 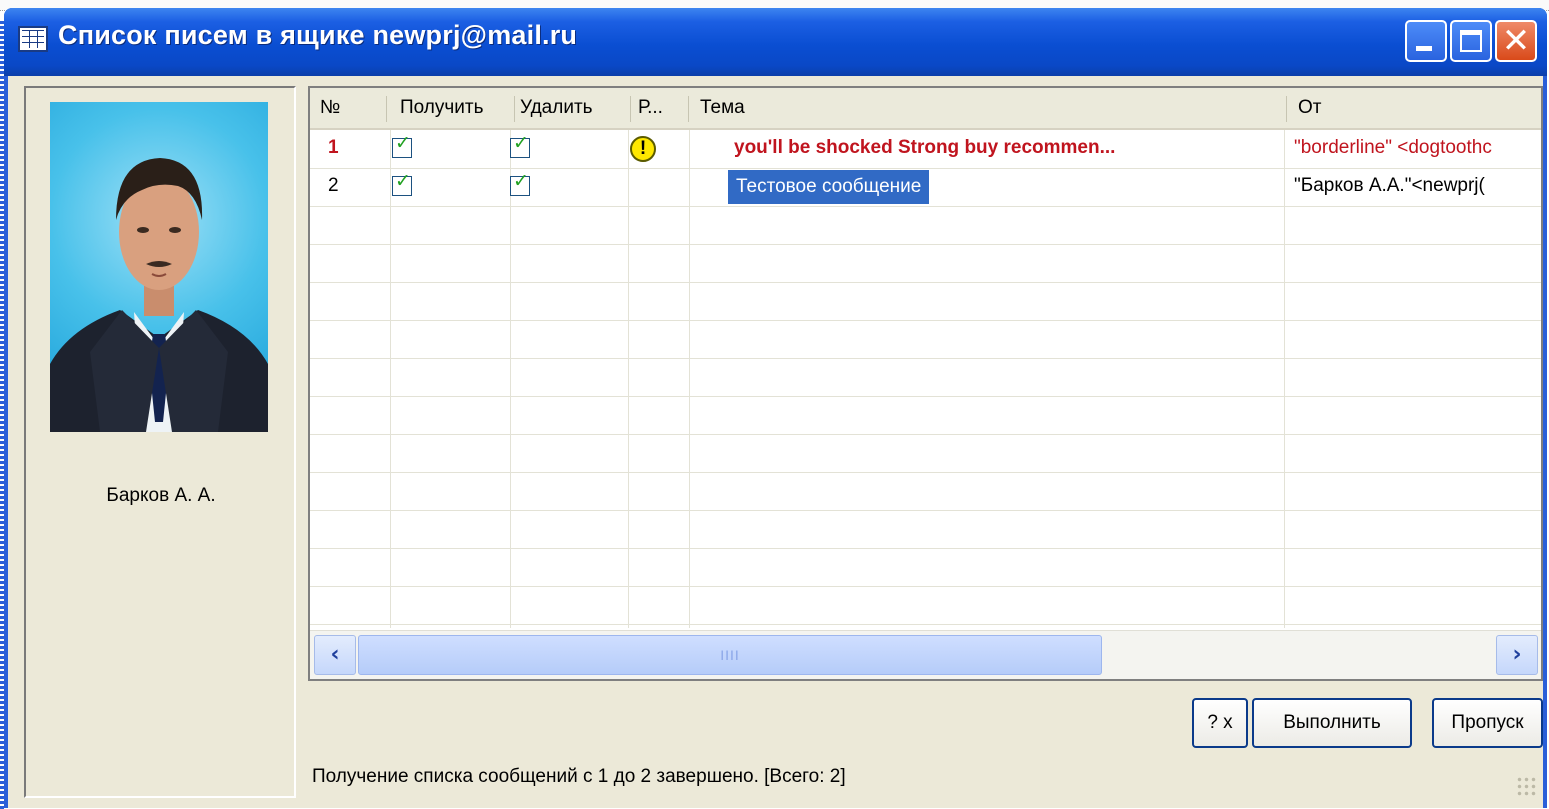 What do you see at coordinates (402, 183) in the screenshot?
I see `row-2-receive-checkbox: ✓` at bounding box center [402, 183].